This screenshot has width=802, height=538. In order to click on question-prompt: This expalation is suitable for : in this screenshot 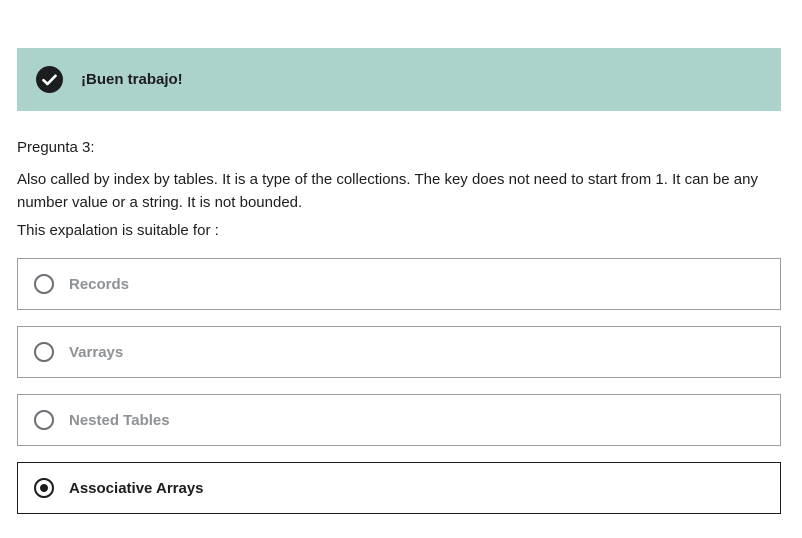, I will do `click(118, 230)`.